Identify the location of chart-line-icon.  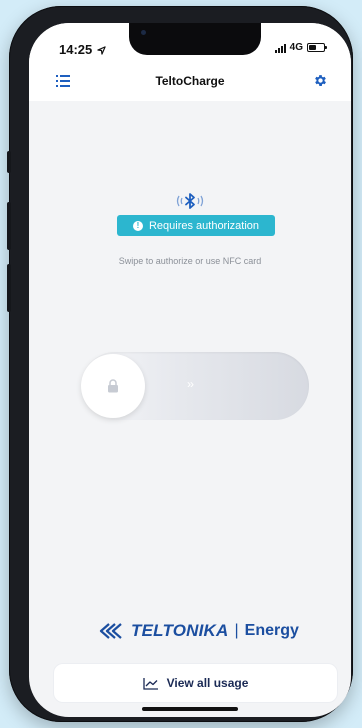
(150, 683).